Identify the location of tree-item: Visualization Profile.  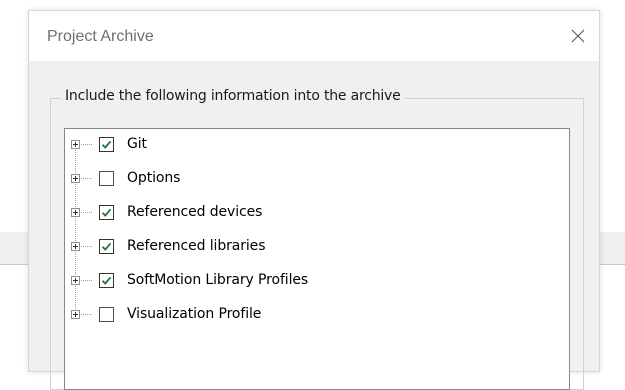
(315, 316).